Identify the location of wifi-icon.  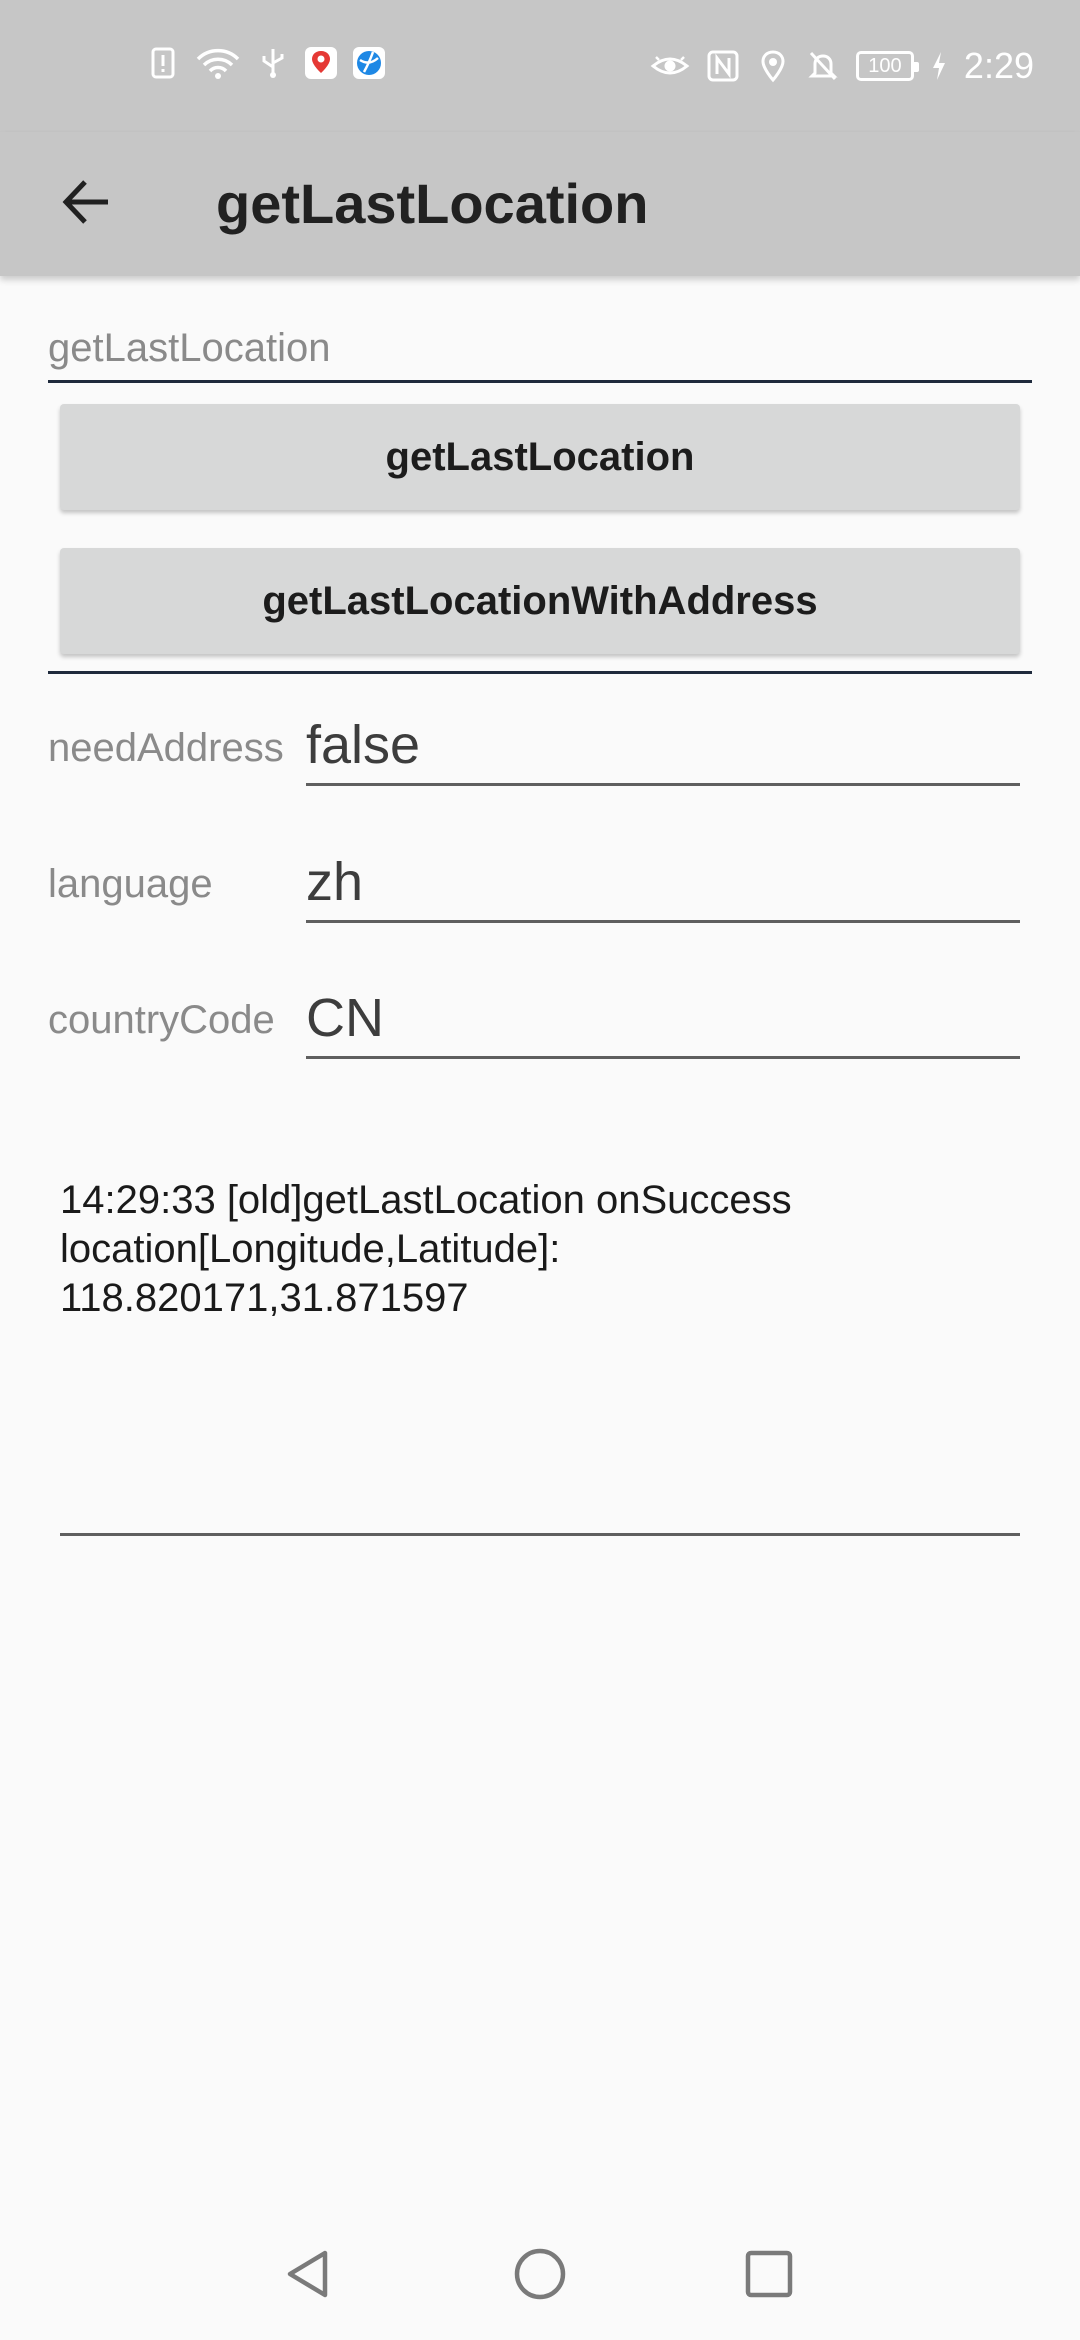
(218, 63).